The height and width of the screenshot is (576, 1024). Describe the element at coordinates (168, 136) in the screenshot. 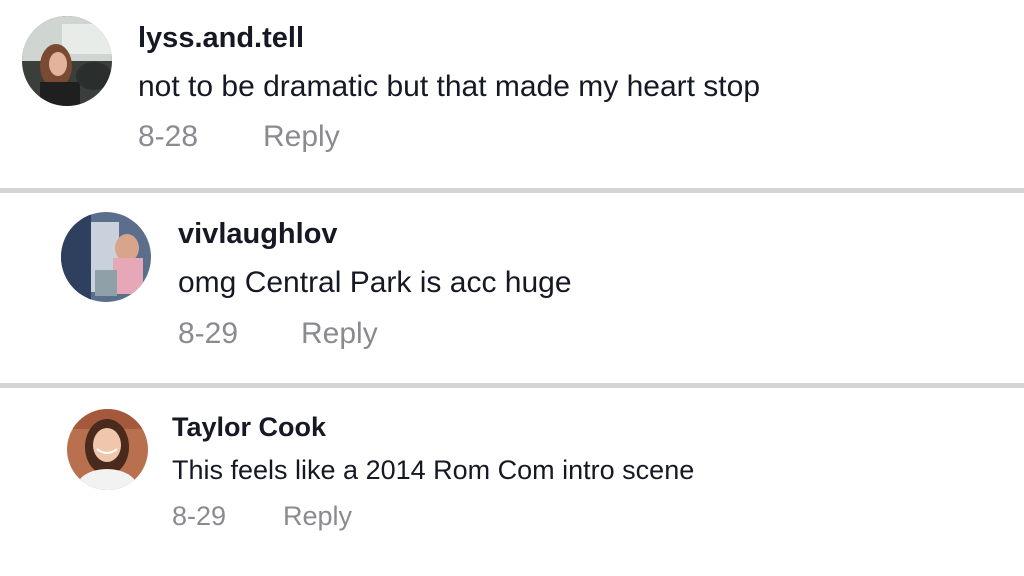

I see `comment-date: 8-28` at that location.